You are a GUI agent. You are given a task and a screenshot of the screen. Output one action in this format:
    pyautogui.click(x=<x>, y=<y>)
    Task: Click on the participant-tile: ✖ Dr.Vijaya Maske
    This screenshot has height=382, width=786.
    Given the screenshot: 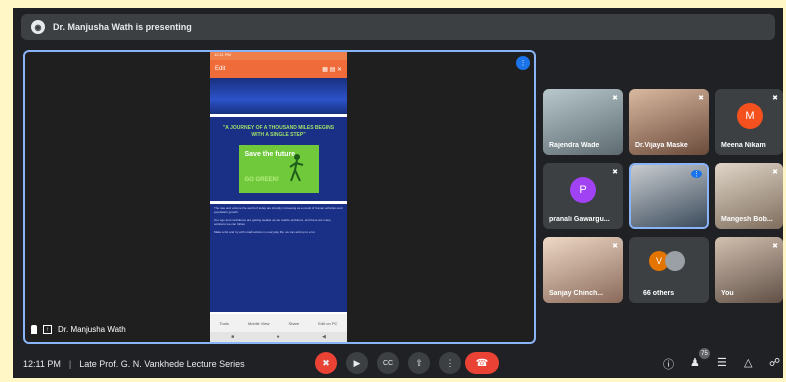 What is the action you would take?
    pyautogui.click(x=669, y=122)
    